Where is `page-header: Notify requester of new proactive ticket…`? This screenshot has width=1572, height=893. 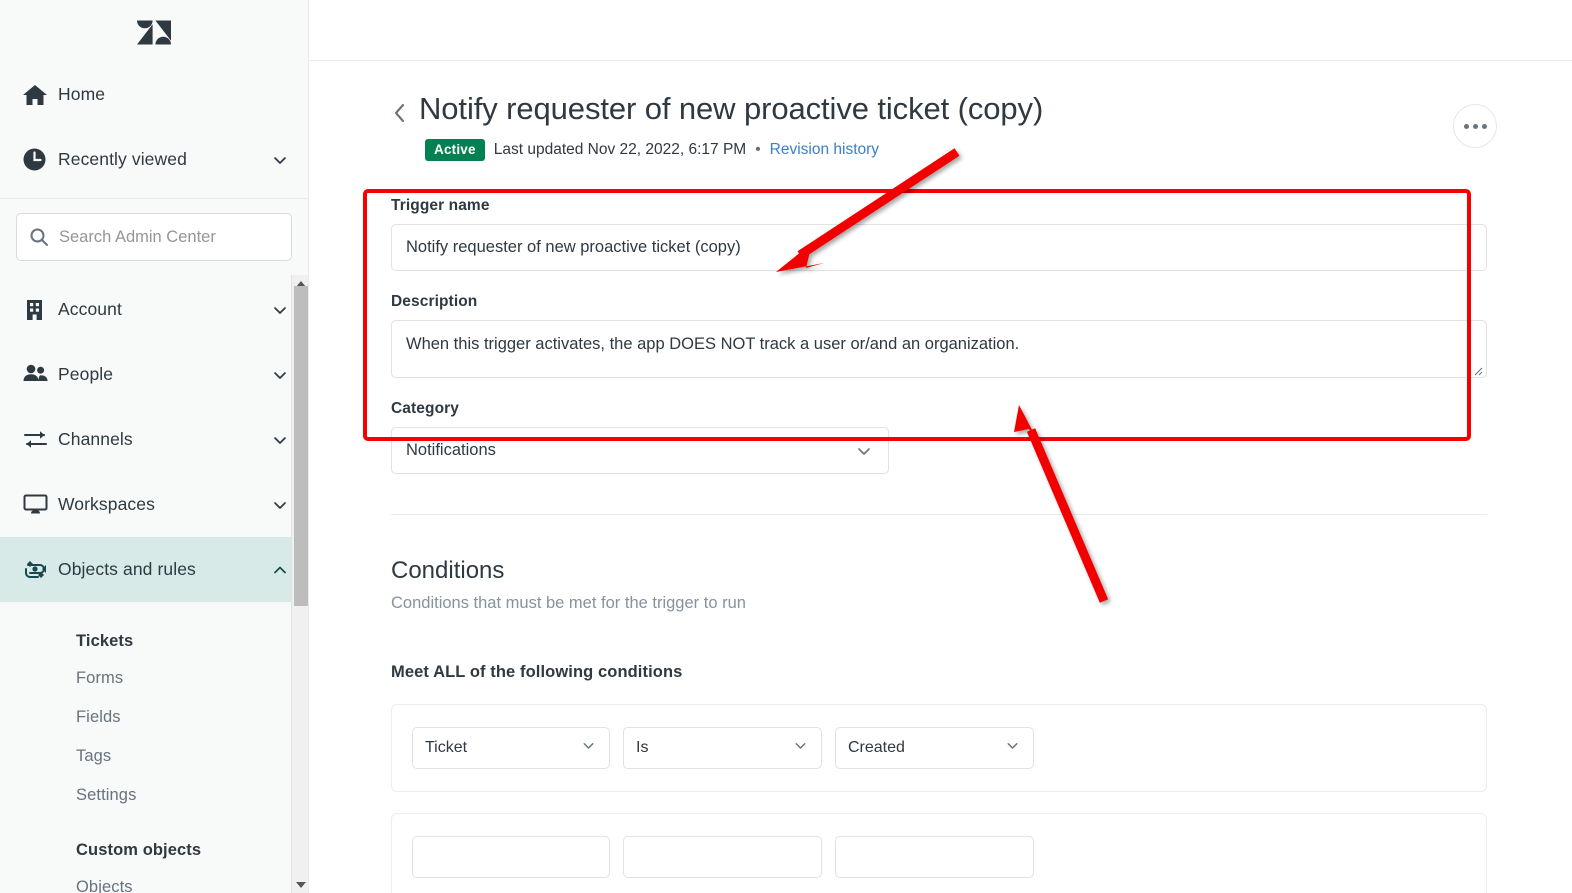
page-header: Notify requester of new proactive ticket… is located at coordinates (940, 126).